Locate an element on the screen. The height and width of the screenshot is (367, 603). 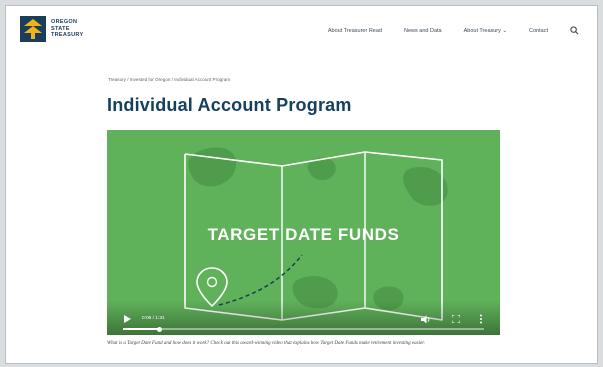
more-icon is located at coordinates (481, 319).